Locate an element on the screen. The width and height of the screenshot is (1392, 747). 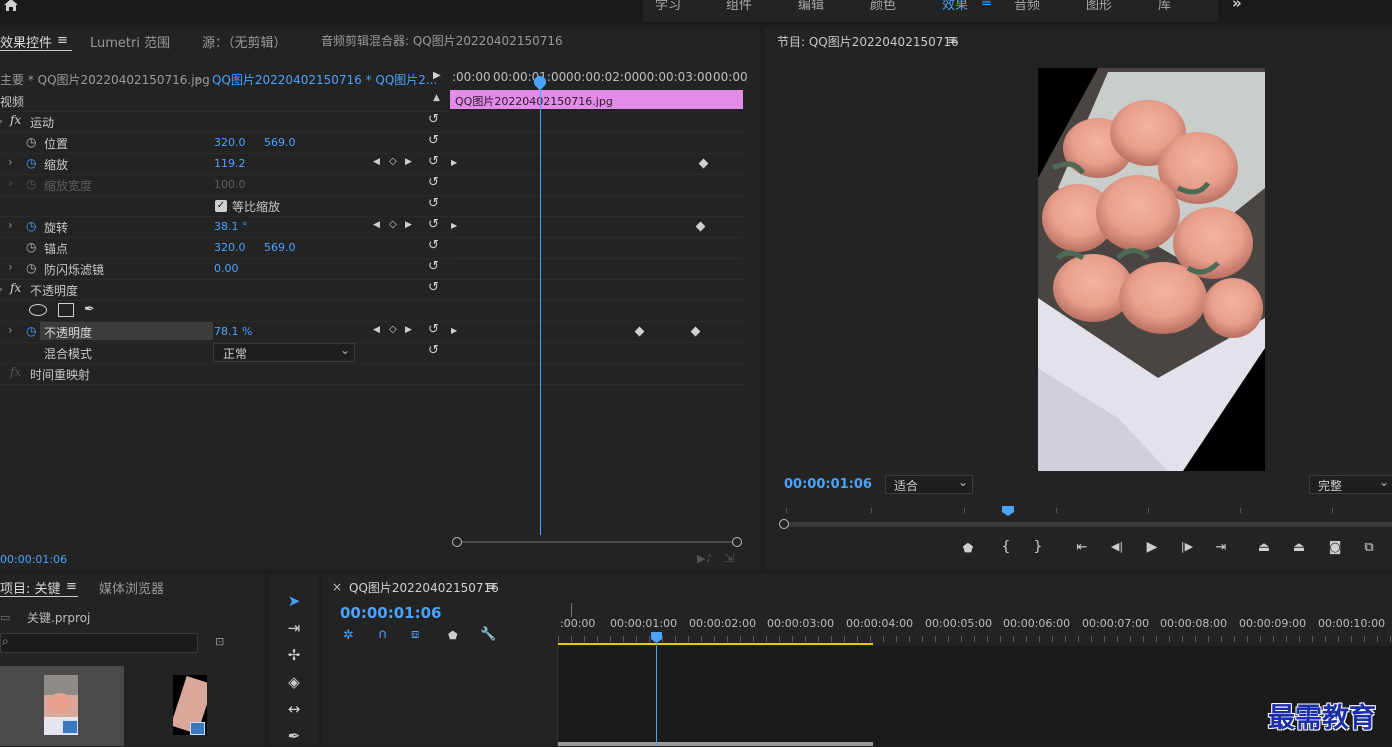
ec-zoom-scrollbar is located at coordinates (597, 542).